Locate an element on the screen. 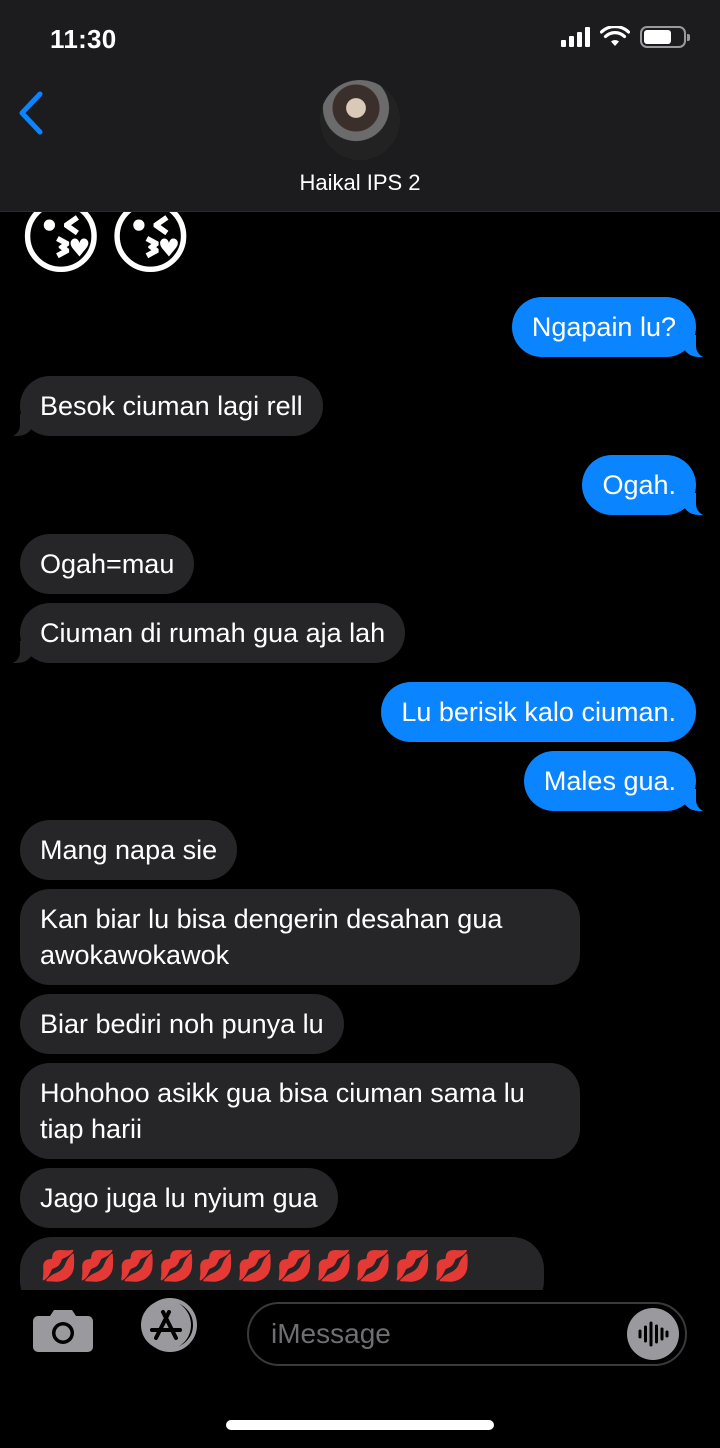 The image size is (720, 1448). camera-button is located at coordinates (63, 1330).